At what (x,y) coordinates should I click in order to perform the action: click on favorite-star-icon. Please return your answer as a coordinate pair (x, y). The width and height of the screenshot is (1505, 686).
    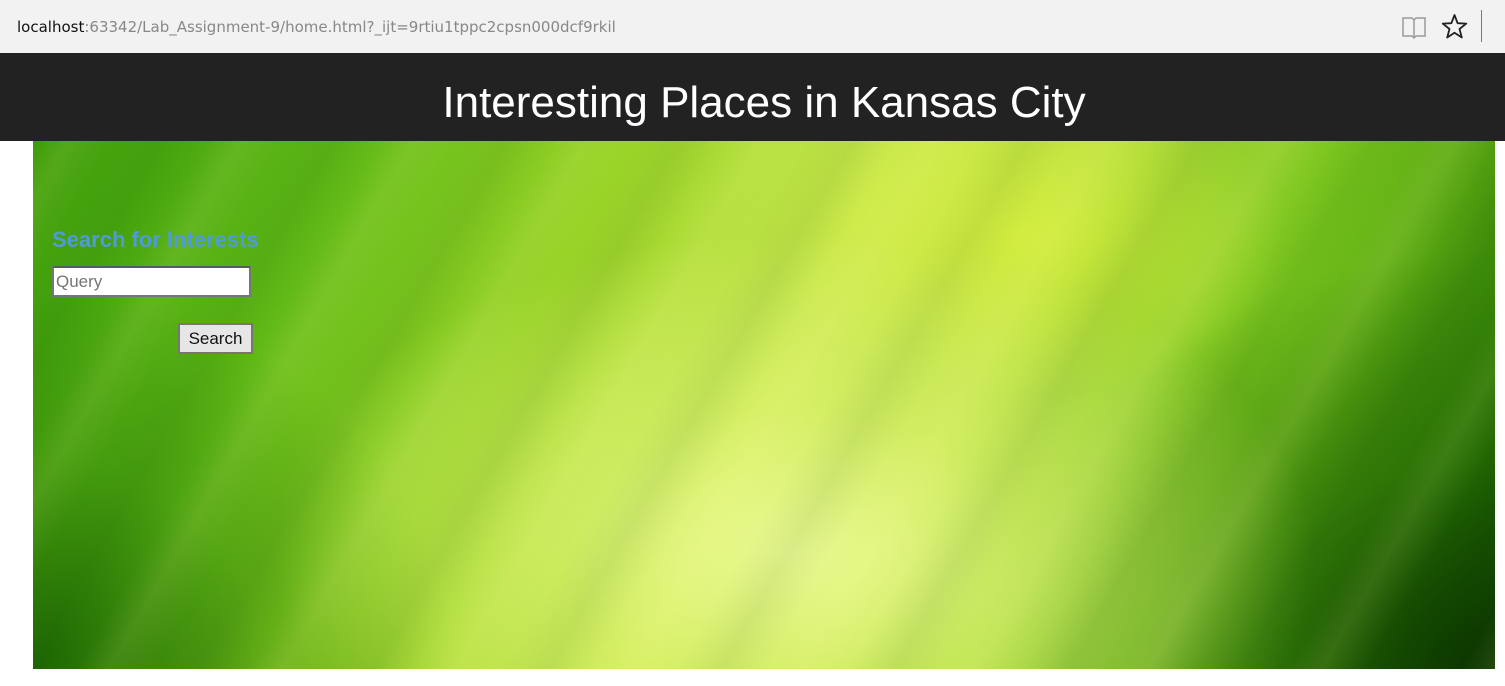
    Looking at the image, I should click on (1454, 26).